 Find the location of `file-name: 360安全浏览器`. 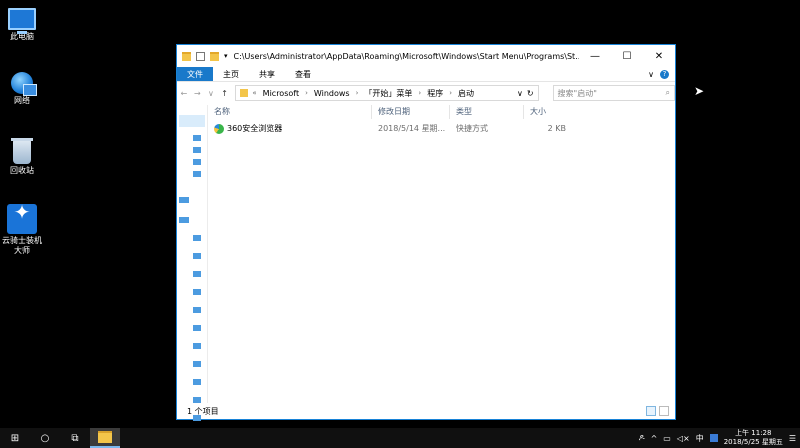

file-name: 360安全浏览器 is located at coordinates (255, 128).